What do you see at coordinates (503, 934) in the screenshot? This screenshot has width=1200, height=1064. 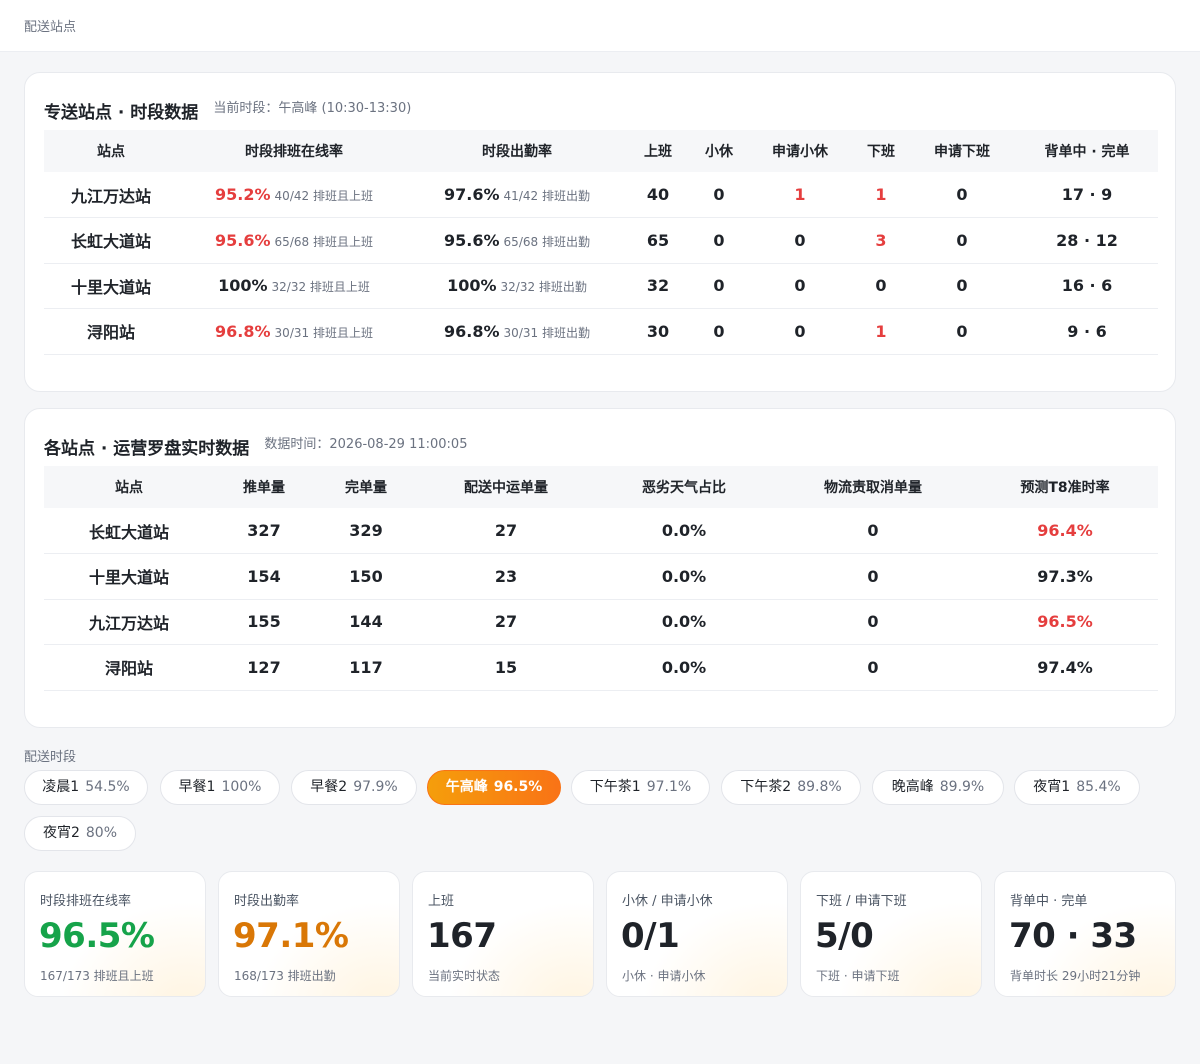 I see `stat-card-onduty: 上班 167 当前实时状态` at bounding box center [503, 934].